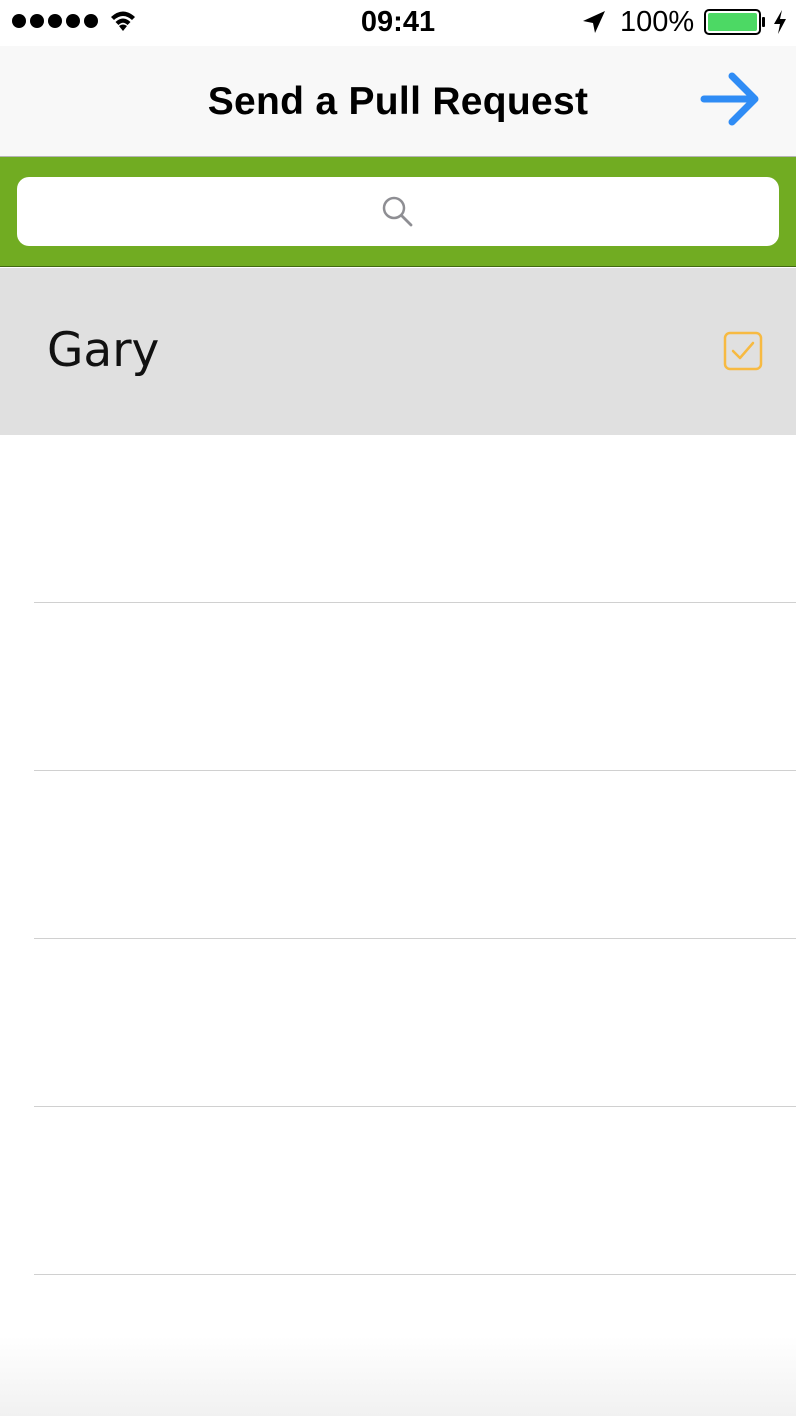 The height and width of the screenshot is (1416, 796). I want to click on status-bar: 09:41 100%, so click(398, 23).